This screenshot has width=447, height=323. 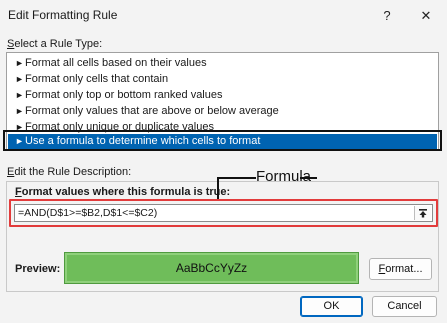 I want to click on preview-sample: AaBbCcYyZz, so click(x=211, y=268).